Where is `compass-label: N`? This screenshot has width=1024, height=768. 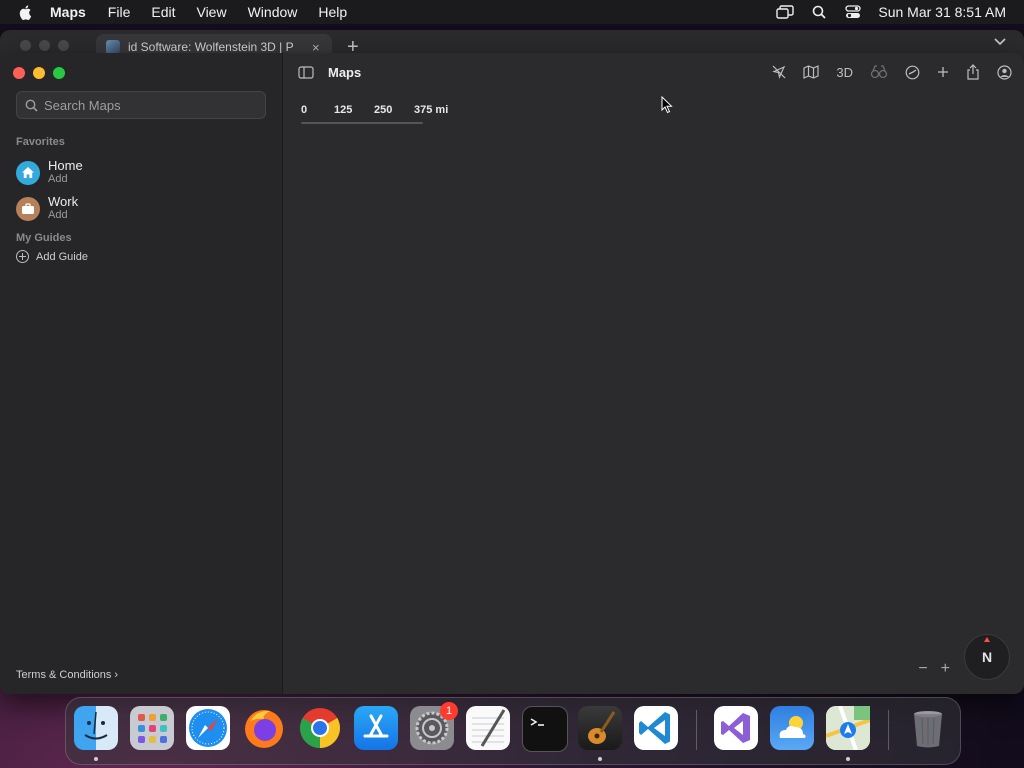
compass-label: N is located at coordinates (987, 657).